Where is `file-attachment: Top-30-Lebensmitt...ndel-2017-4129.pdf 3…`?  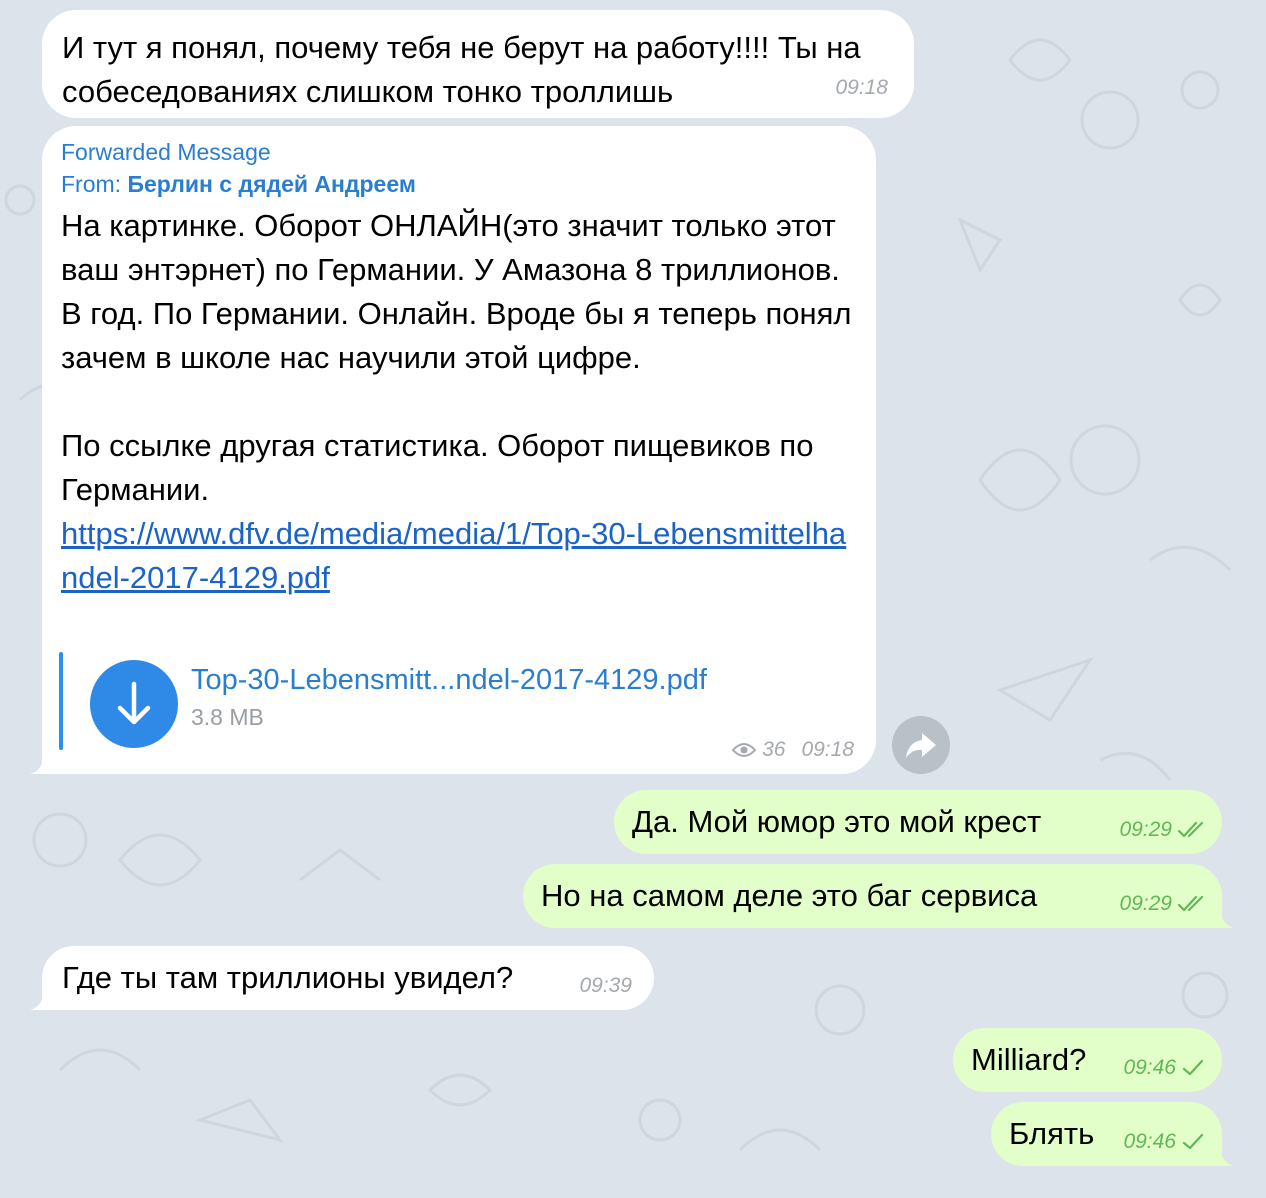 file-attachment: Top-30-Lebensmitt...ndel-2017-4129.pdf 3… is located at coordinates (429, 699).